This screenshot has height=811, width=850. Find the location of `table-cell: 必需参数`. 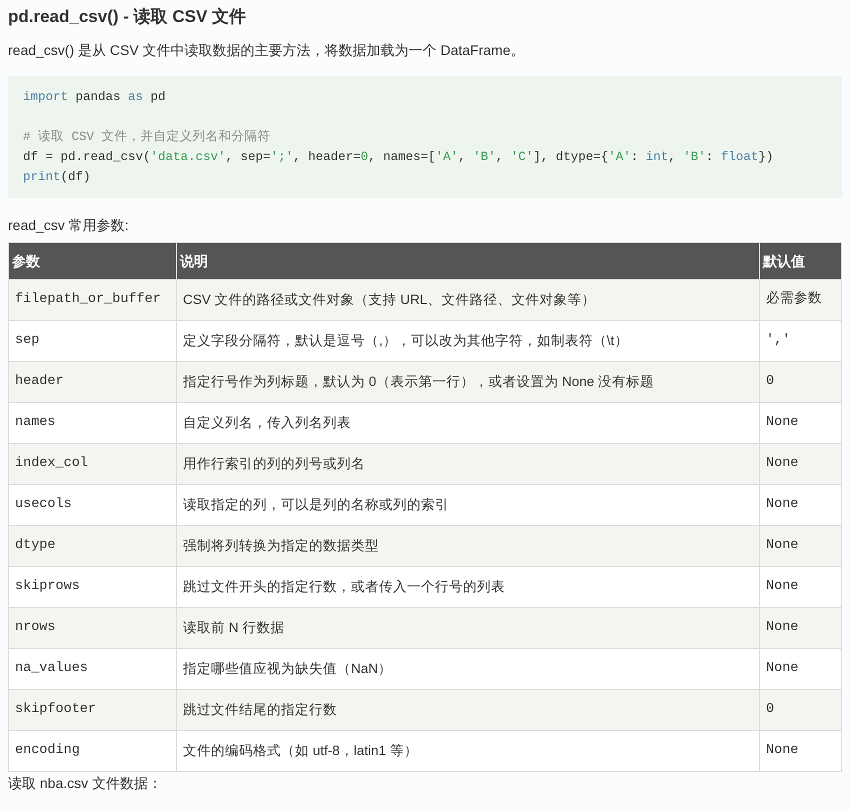

table-cell: 必需参数 is located at coordinates (801, 300).